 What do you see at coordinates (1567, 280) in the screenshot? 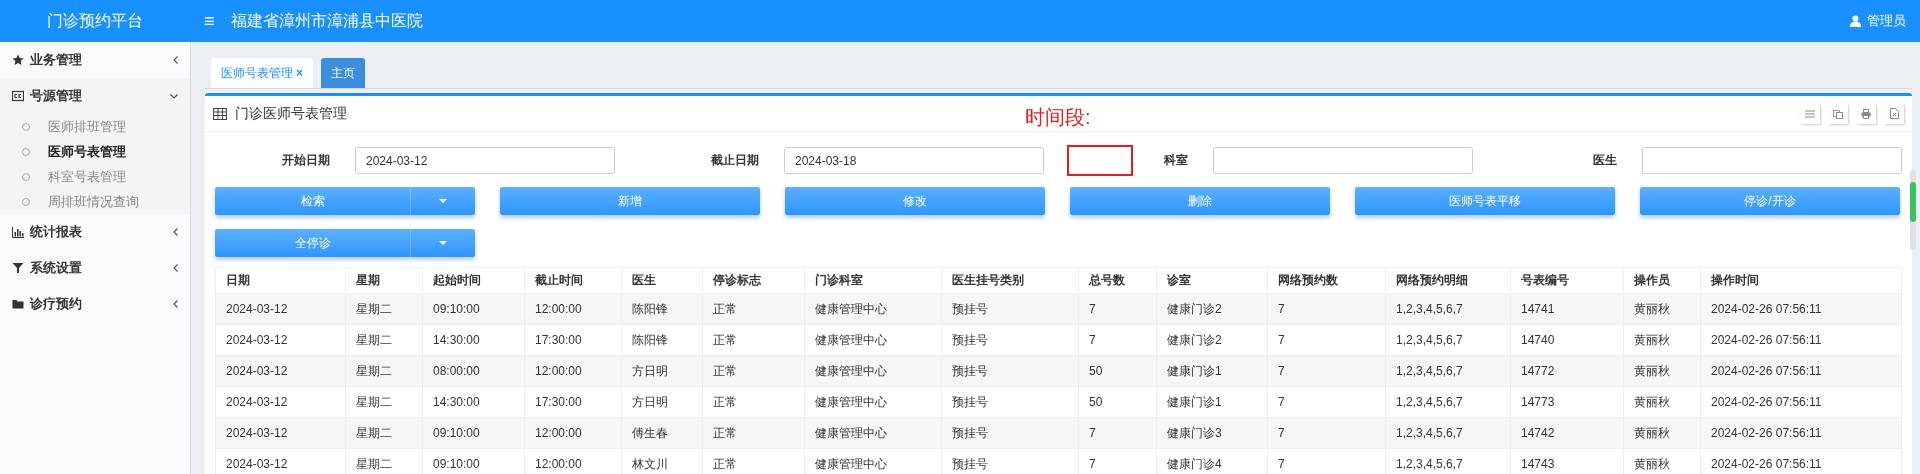
I see `column-header: 号表编号` at bounding box center [1567, 280].